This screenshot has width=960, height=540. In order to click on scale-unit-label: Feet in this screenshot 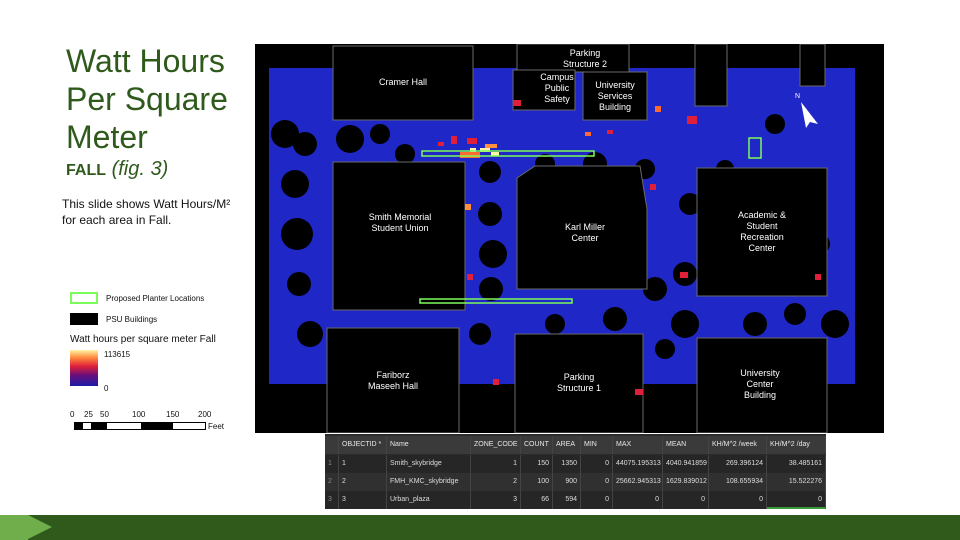, I will do `click(216, 426)`.